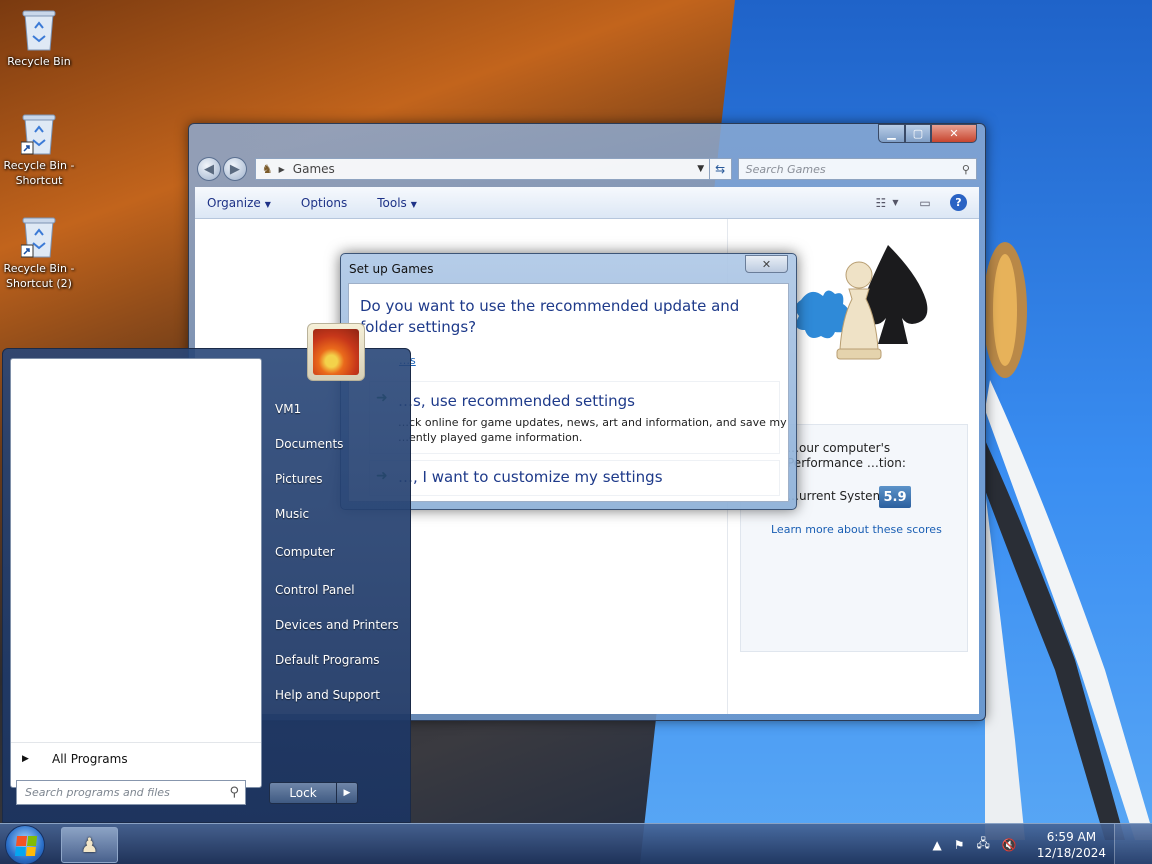  What do you see at coordinates (39, 276) in the screenshot?
I see `desktop-icon-label: Recycle Bin - Shortcut (2)` at bounding box center [39, 276].